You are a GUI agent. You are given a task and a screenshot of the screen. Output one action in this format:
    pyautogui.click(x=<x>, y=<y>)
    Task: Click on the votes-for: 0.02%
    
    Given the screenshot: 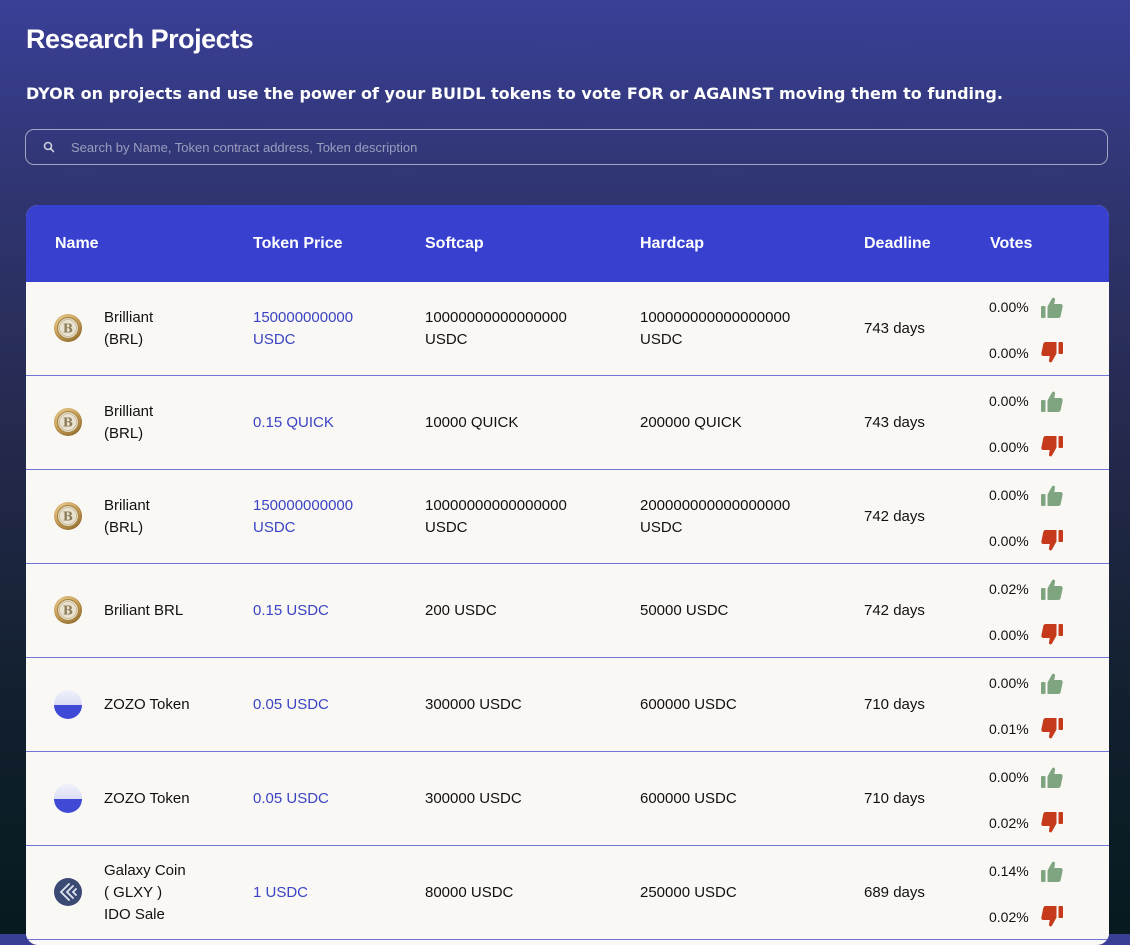 What is the action you would take?
    pyautogui.click(x=1027, y=589)
    